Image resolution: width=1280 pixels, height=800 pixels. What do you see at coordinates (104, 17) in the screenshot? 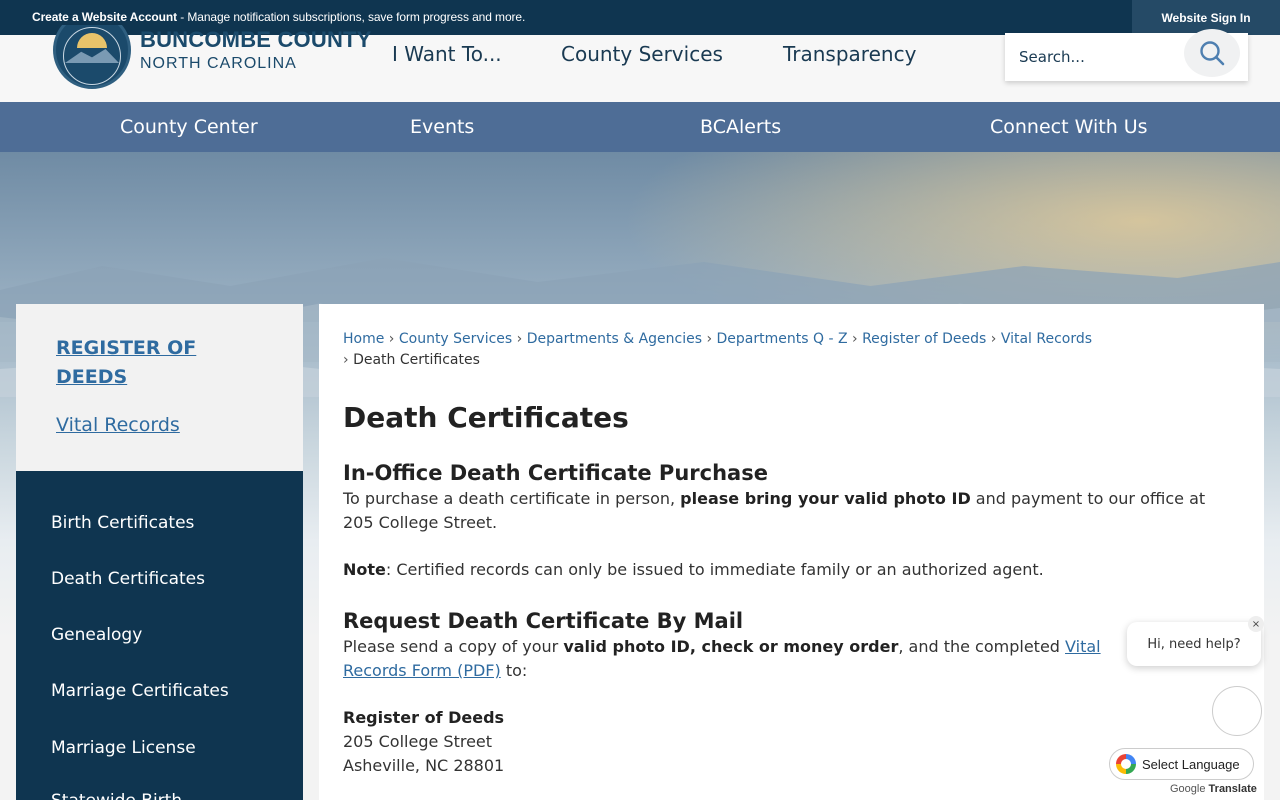
I see `create-account-link: Create a Website Account` at bounding box center [104, 17].